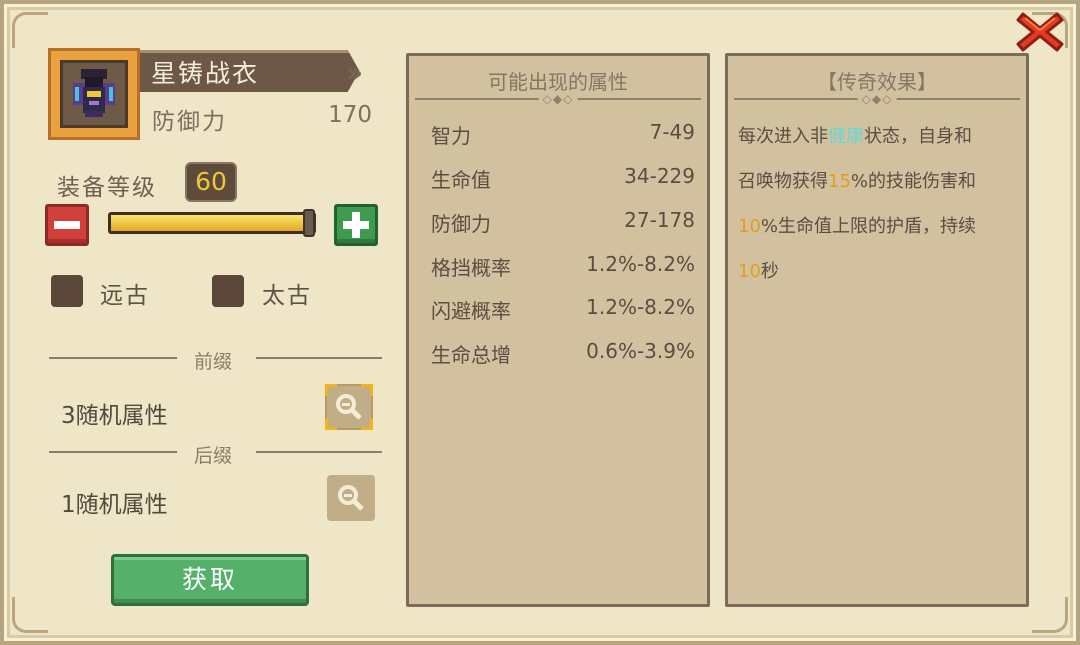 Image resolution: width=1080 pixels, height=645 pixels. I want to click on effect-text: %的技能伤害和, so click(913, 181).